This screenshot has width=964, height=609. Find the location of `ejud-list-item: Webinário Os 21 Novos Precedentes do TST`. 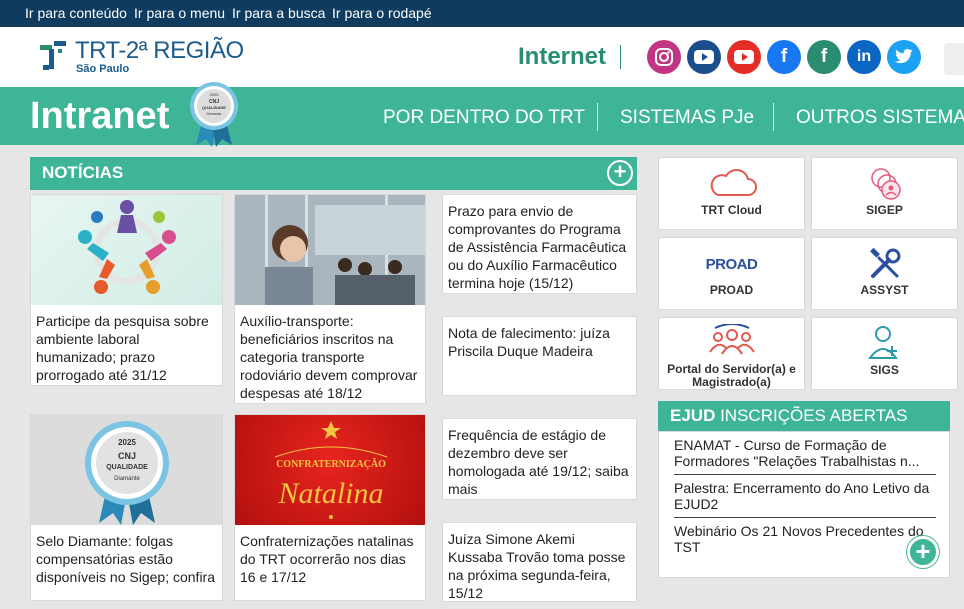

ejud-list-item: Webinário Os 21 Novos Precedentes do TST is located at coordinates (799, 539).